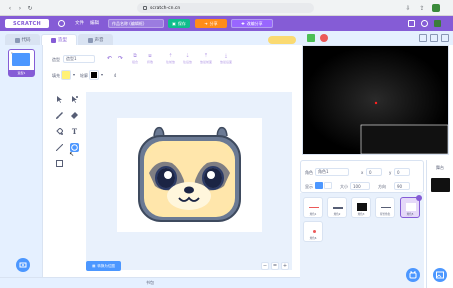 The height and width of the screenshot is (288, 453). I want to click on show-hidden-toggle, so click(328, 185).